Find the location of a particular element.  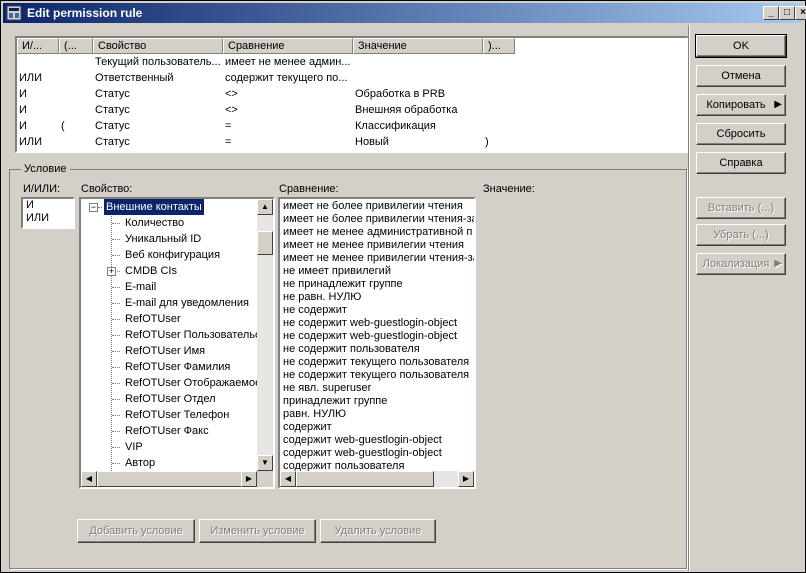

tree-node: RefOTUser Фамилия is located at coordinates (177, 367).